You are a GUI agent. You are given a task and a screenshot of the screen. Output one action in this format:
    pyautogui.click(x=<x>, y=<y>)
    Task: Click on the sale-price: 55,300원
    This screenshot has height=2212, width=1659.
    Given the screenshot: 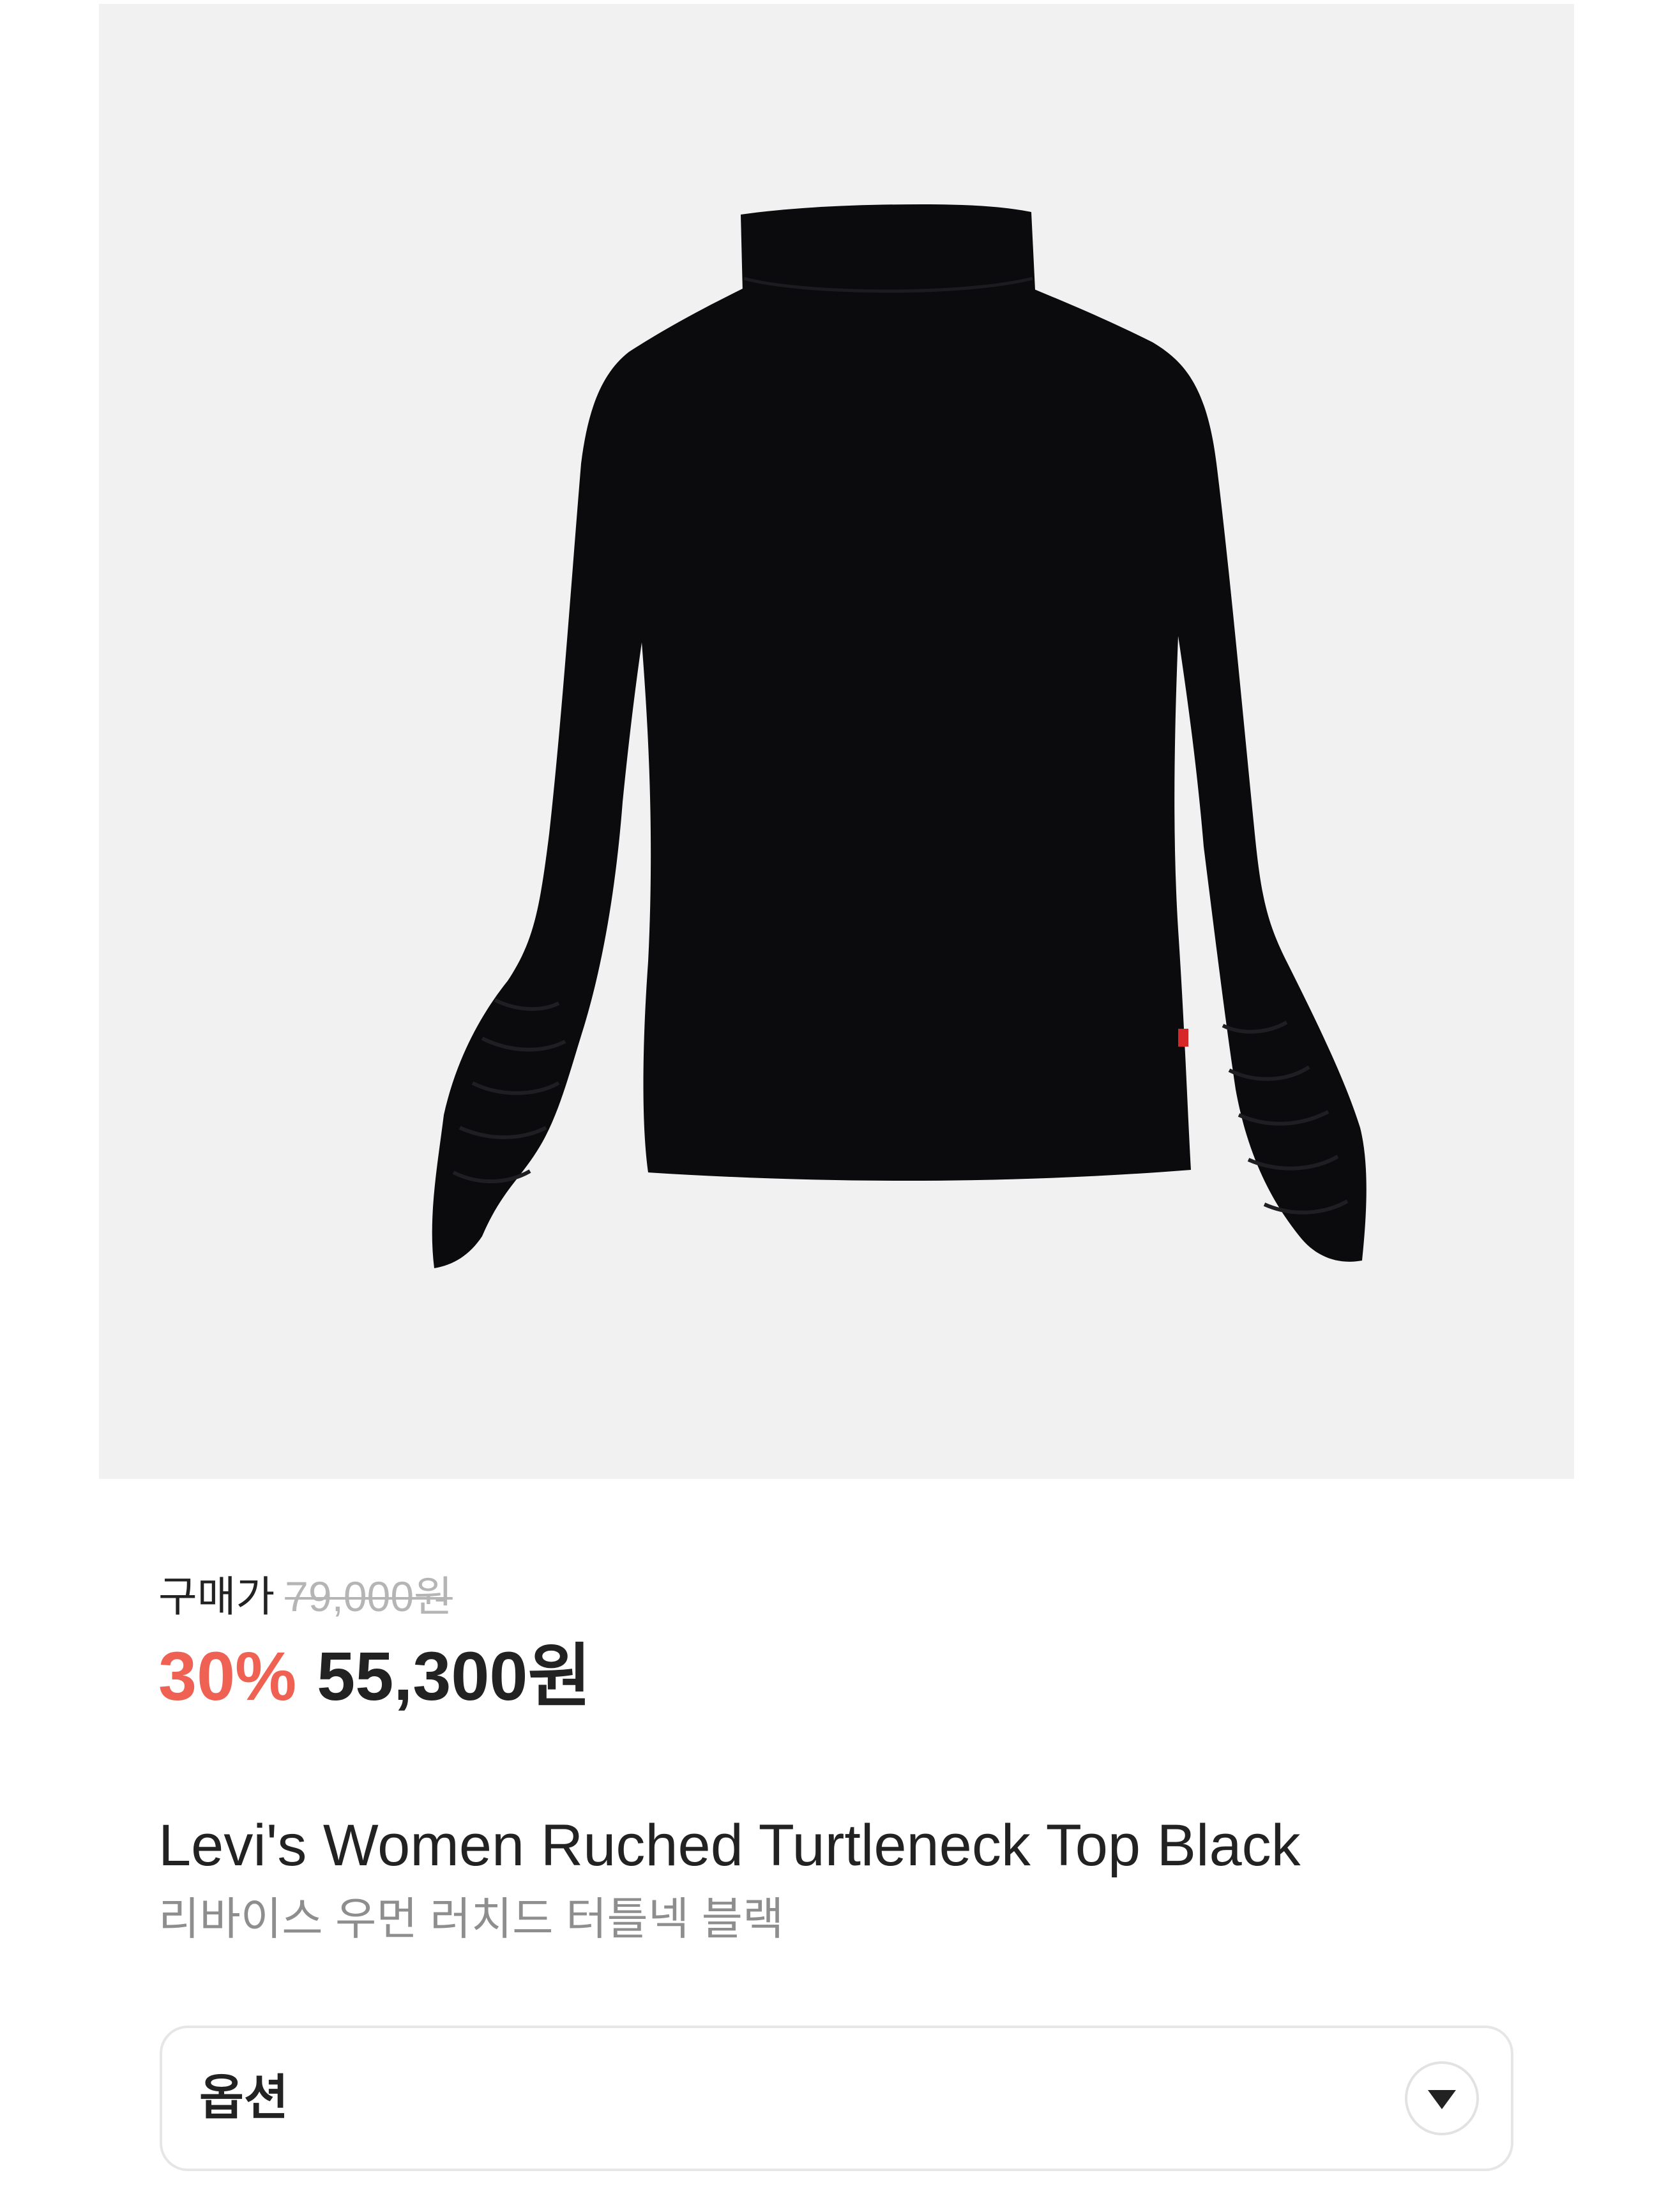 What is the action you would take?
    pyautogui.click(x=454, y=1676)
    